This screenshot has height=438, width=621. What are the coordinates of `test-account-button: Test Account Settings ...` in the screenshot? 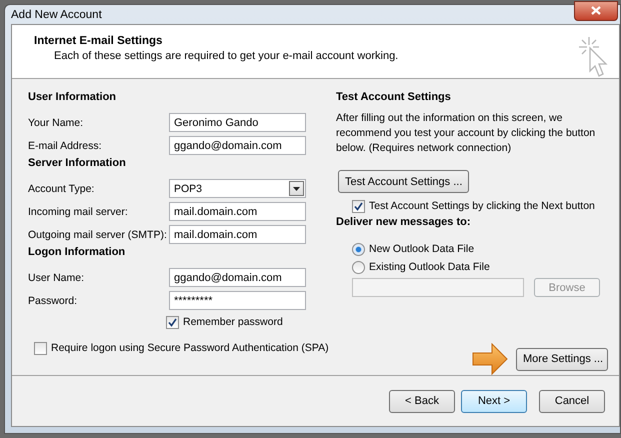 It's located at (404, 181).